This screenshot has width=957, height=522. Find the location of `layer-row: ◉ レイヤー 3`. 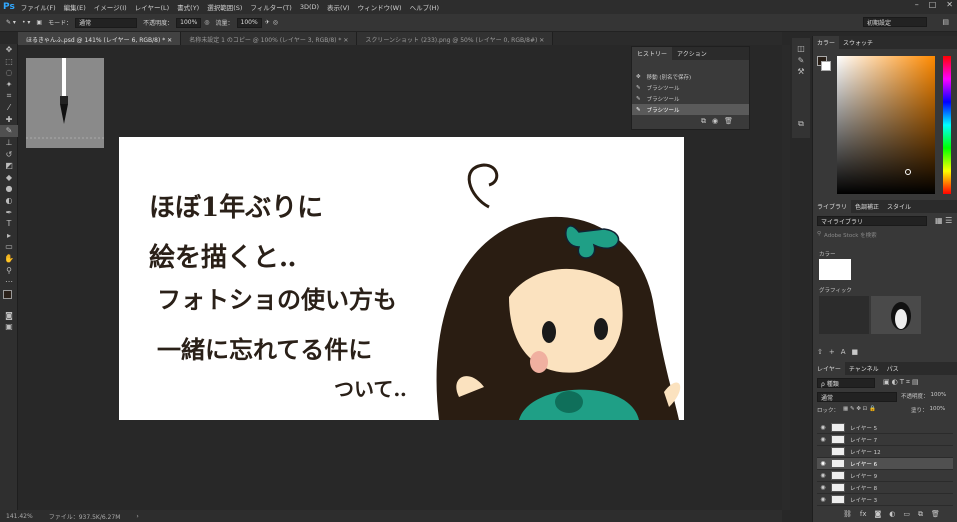

layer-row: ◉ レイヤー 3 is located at coordinates (885, 500).